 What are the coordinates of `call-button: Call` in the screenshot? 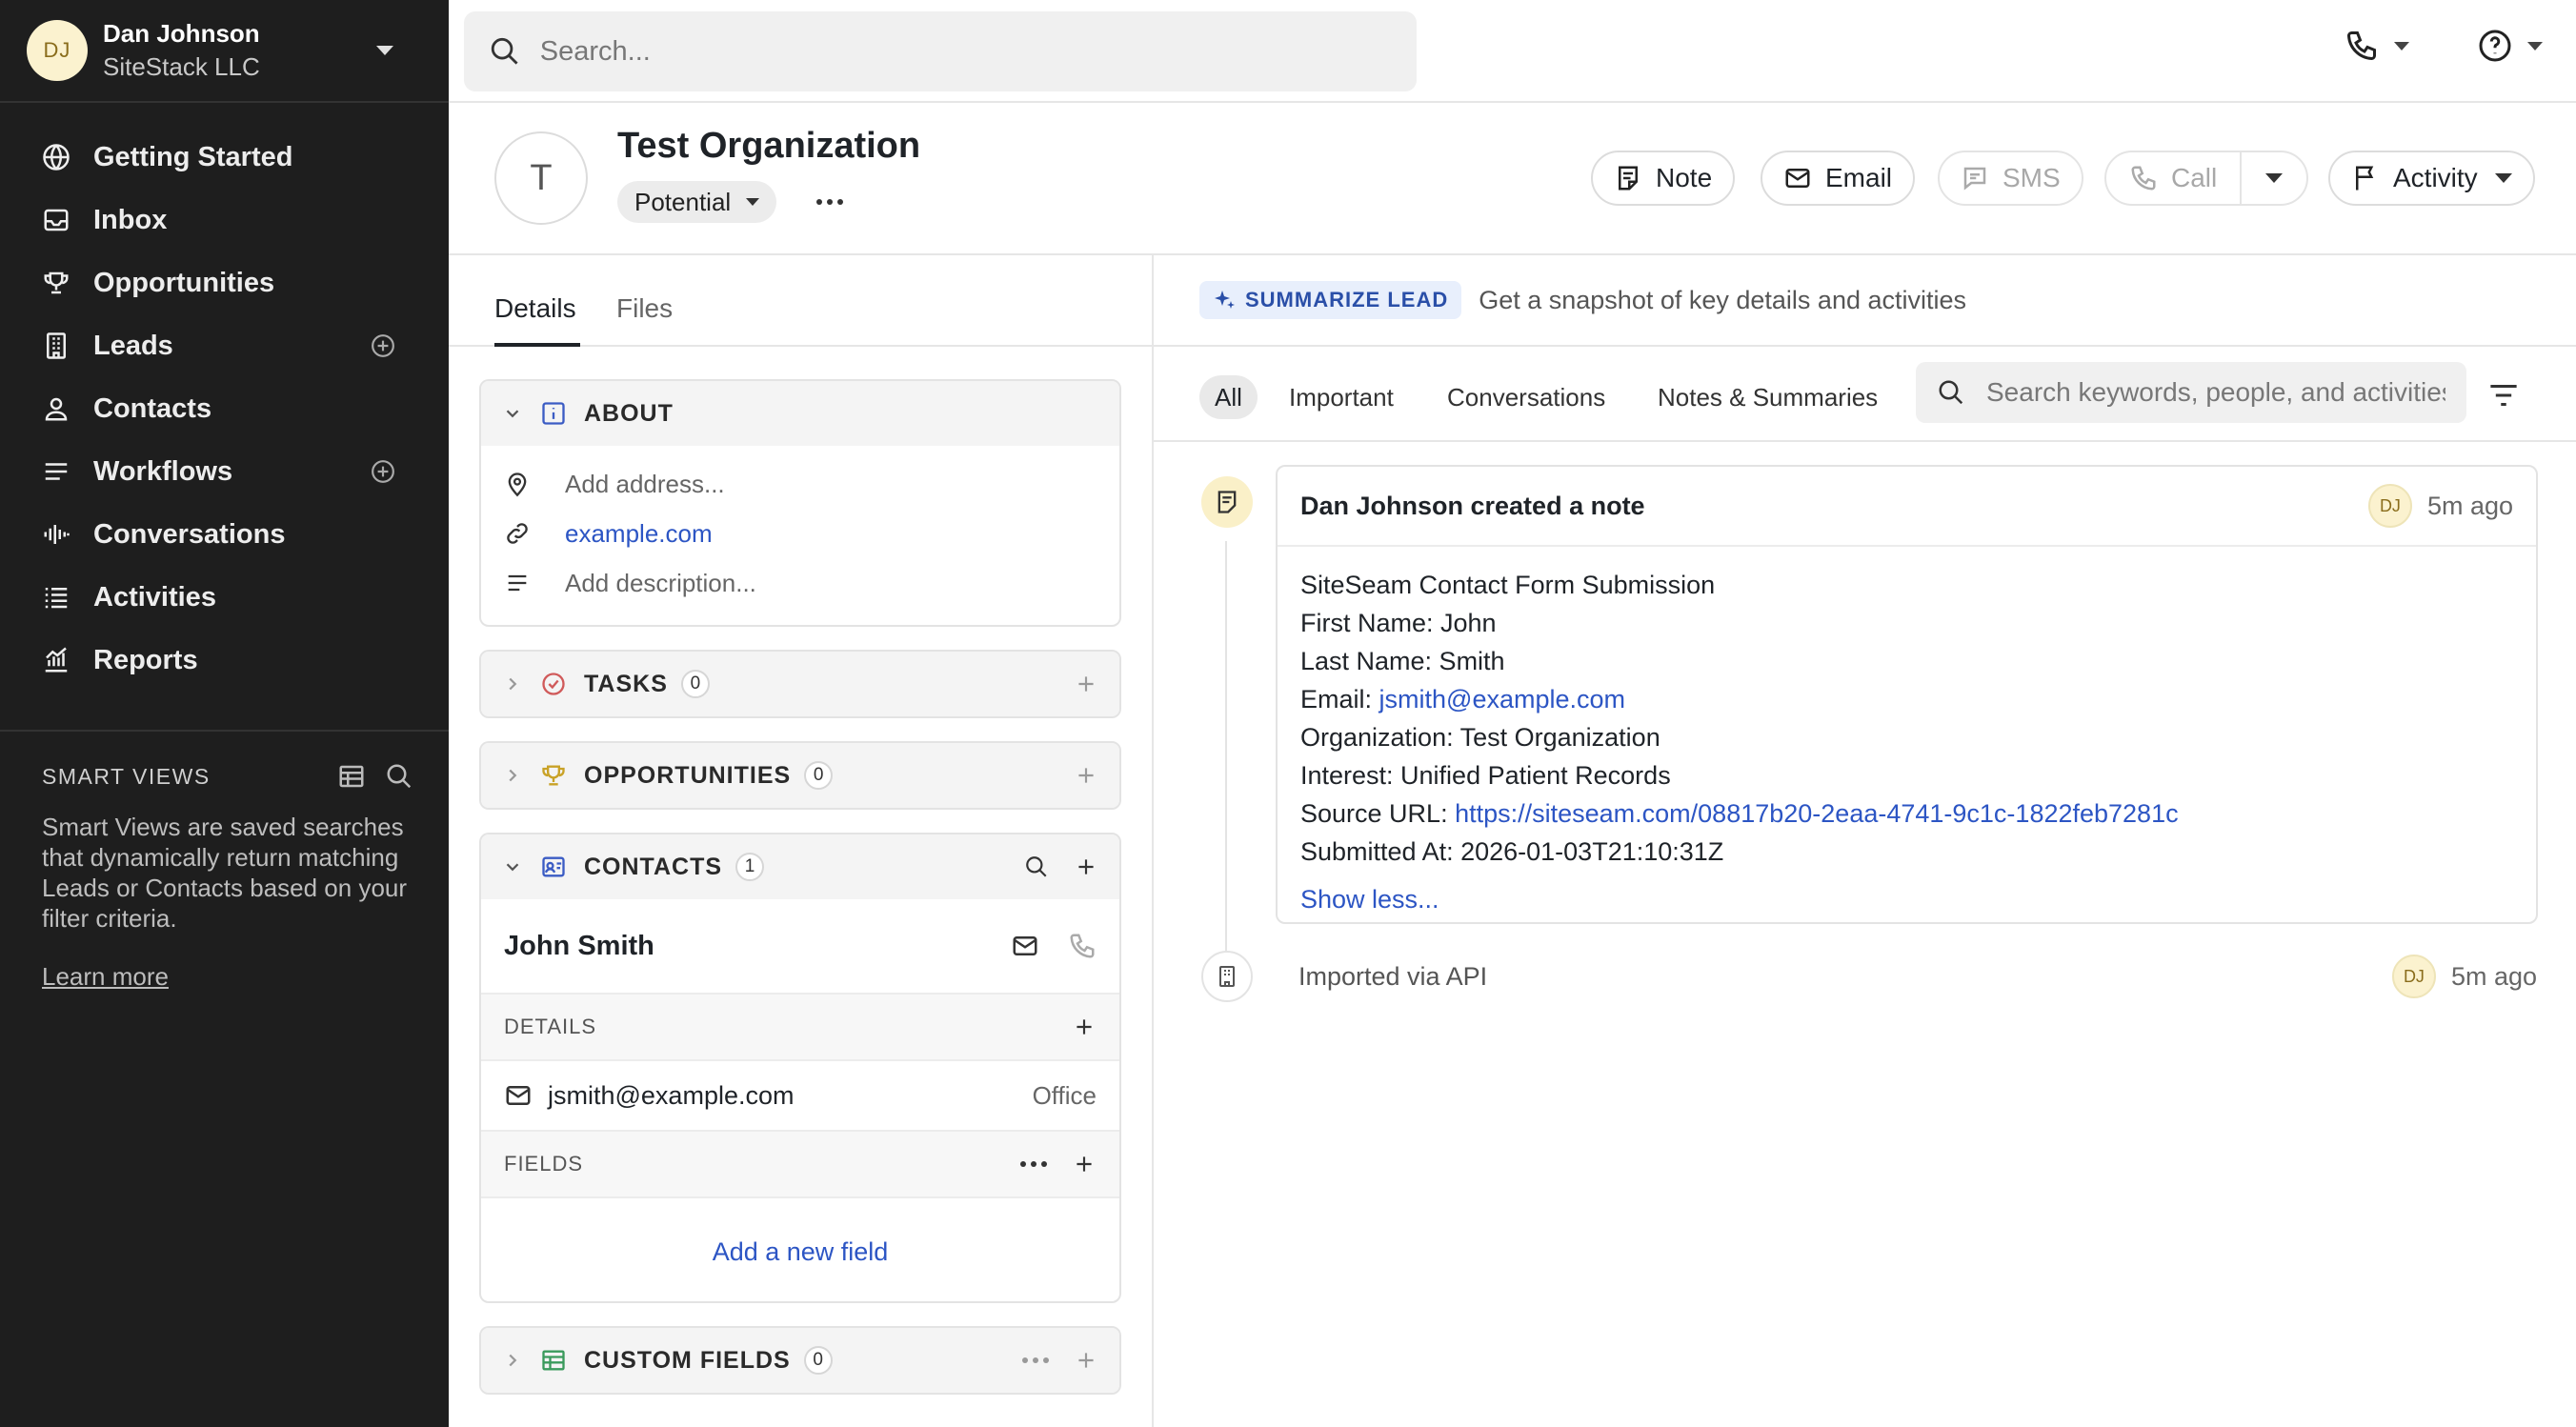 It's located at (2174, 178).